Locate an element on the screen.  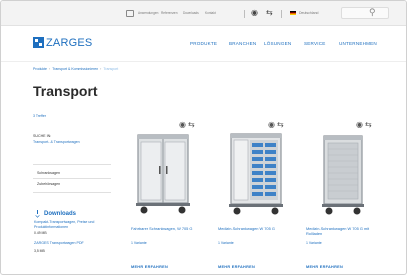
download-size: 0.49 MB is located at coordinates (40, 233).